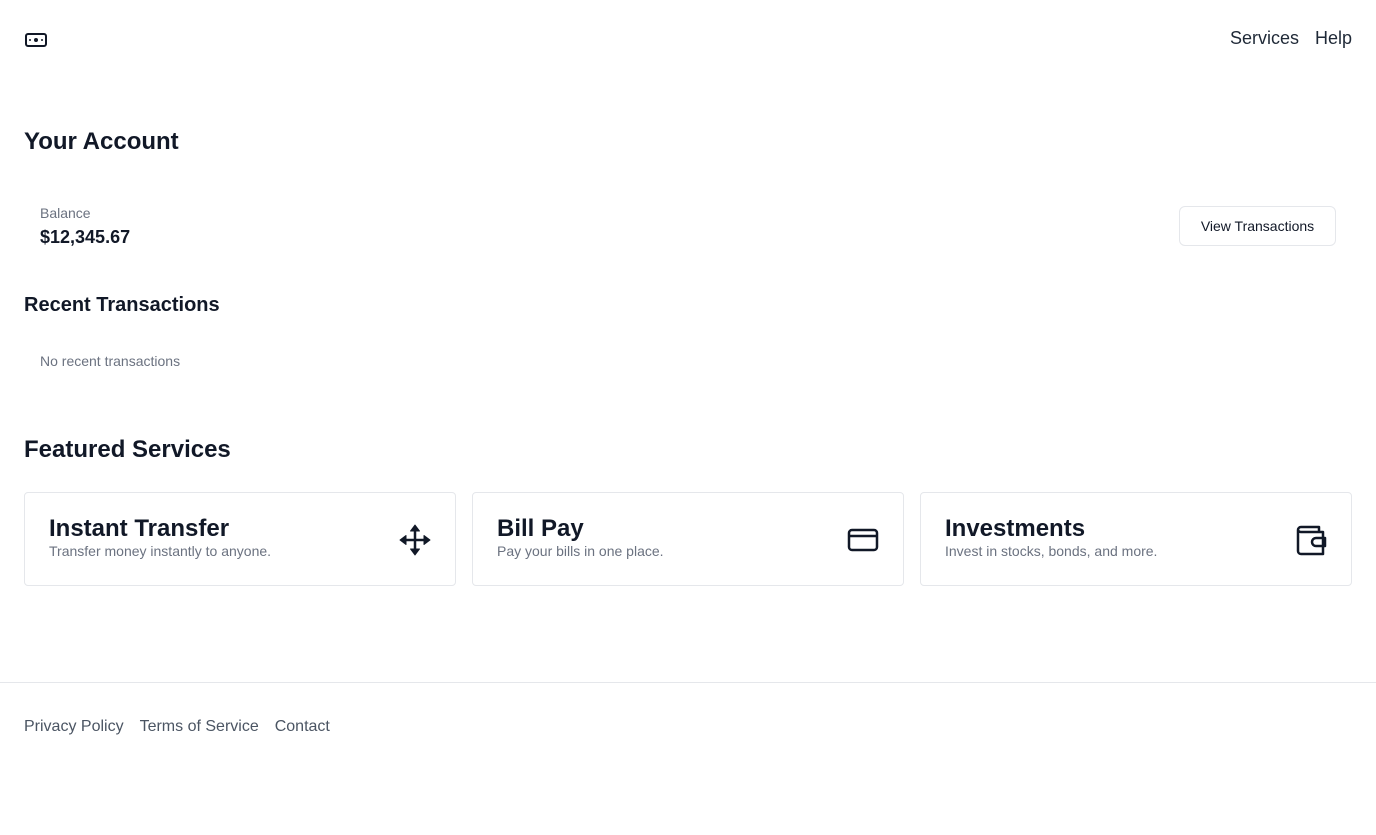 The image size is (1376, 835). What do you see at coordinates (101, 141) in the screenshot?
I see `page-title: Your Account` at bounding box center [101, 141].